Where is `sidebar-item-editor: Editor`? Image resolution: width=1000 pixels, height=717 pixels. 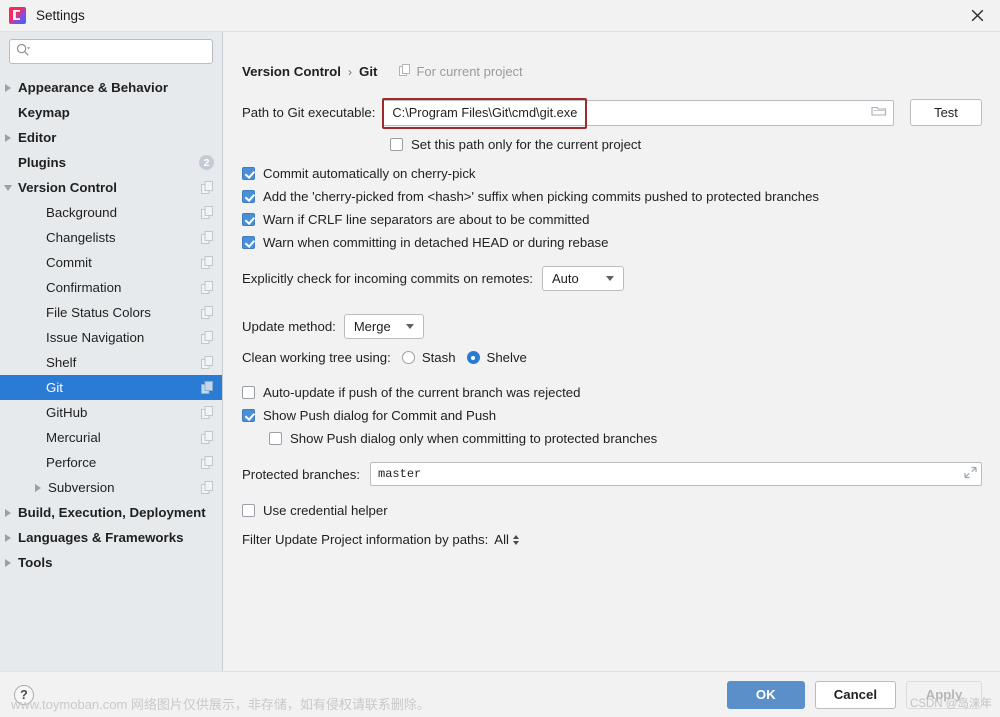 sidebar-item-editor: Editor is located at coordinates (111, 137).